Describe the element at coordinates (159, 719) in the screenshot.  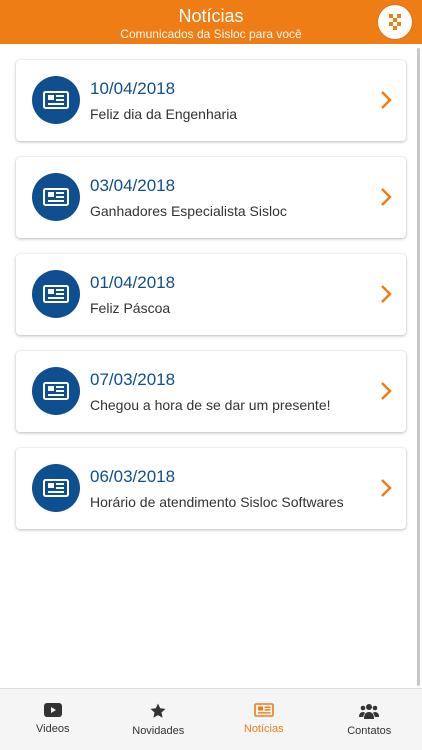
I see `tab-novidades: Novidades` at that location.